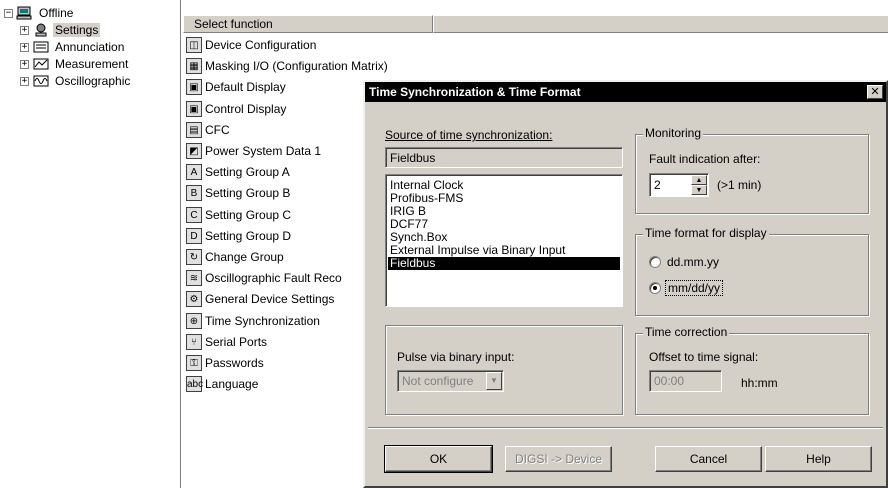  I want to click on collapse-icon: −, so click(8, 13).